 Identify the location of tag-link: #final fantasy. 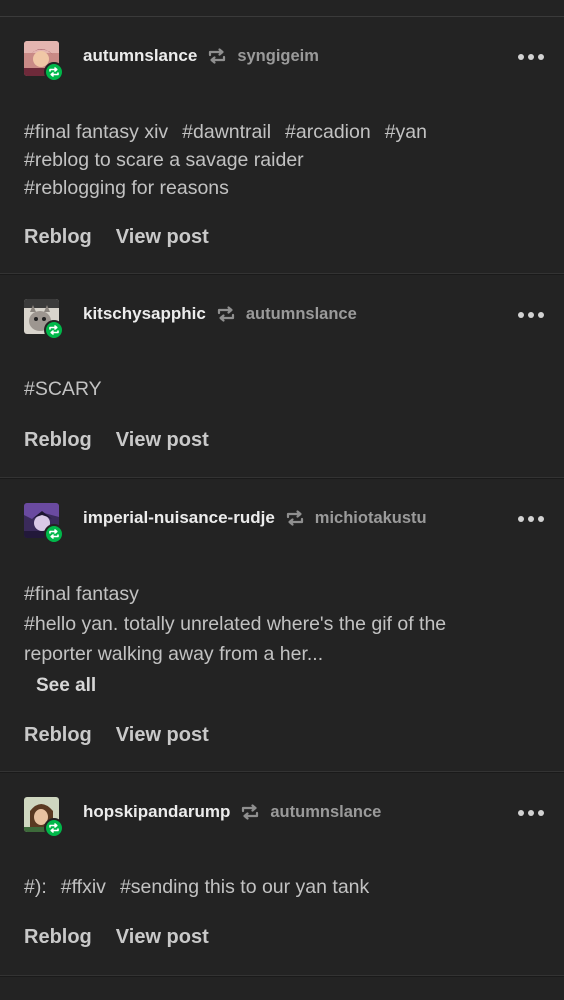
(81, 594).